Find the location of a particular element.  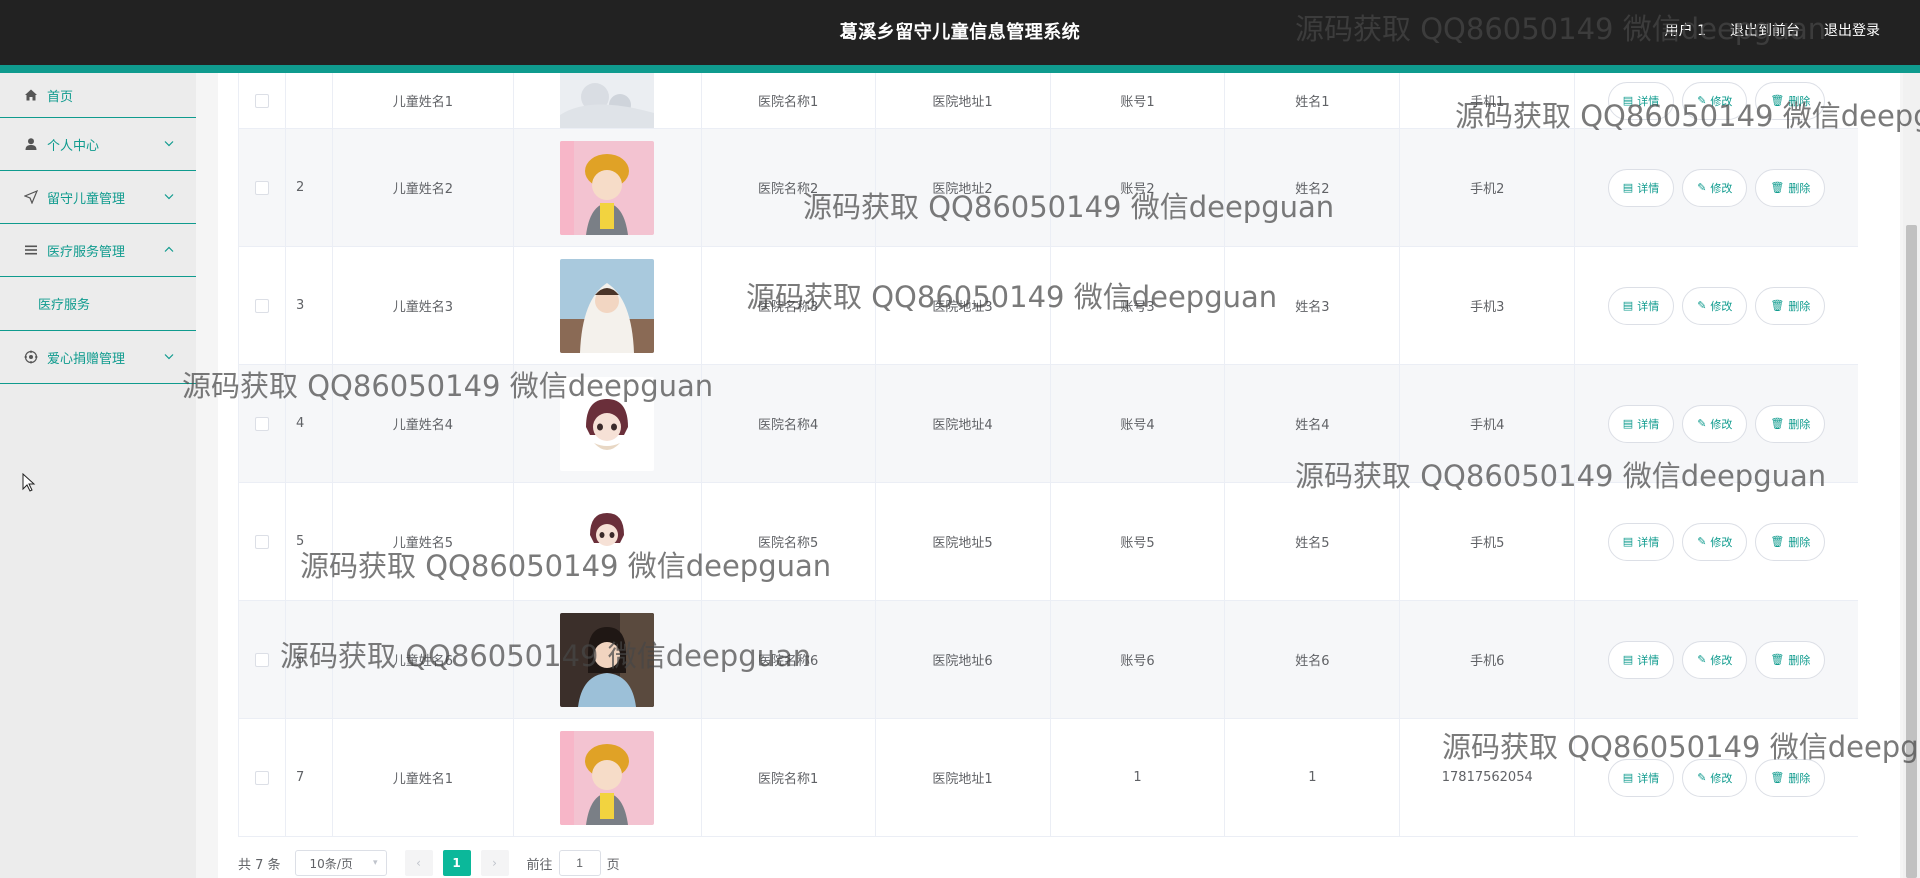

scrollbar-thumb is located at coordinates (1911, 551).